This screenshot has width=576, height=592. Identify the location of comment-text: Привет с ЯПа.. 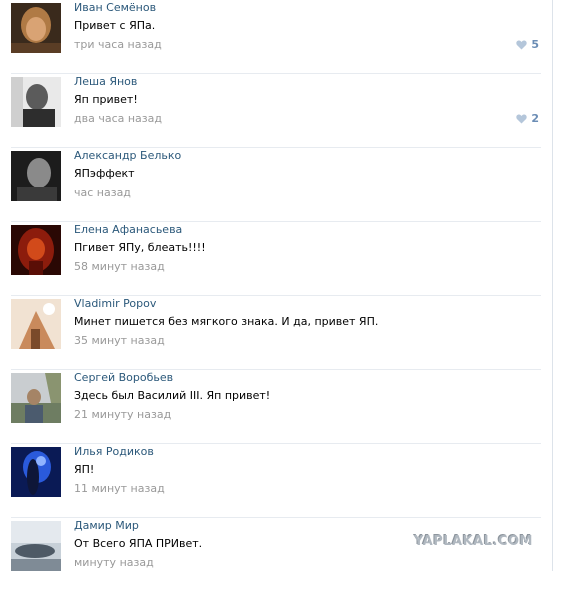
(115, 25).